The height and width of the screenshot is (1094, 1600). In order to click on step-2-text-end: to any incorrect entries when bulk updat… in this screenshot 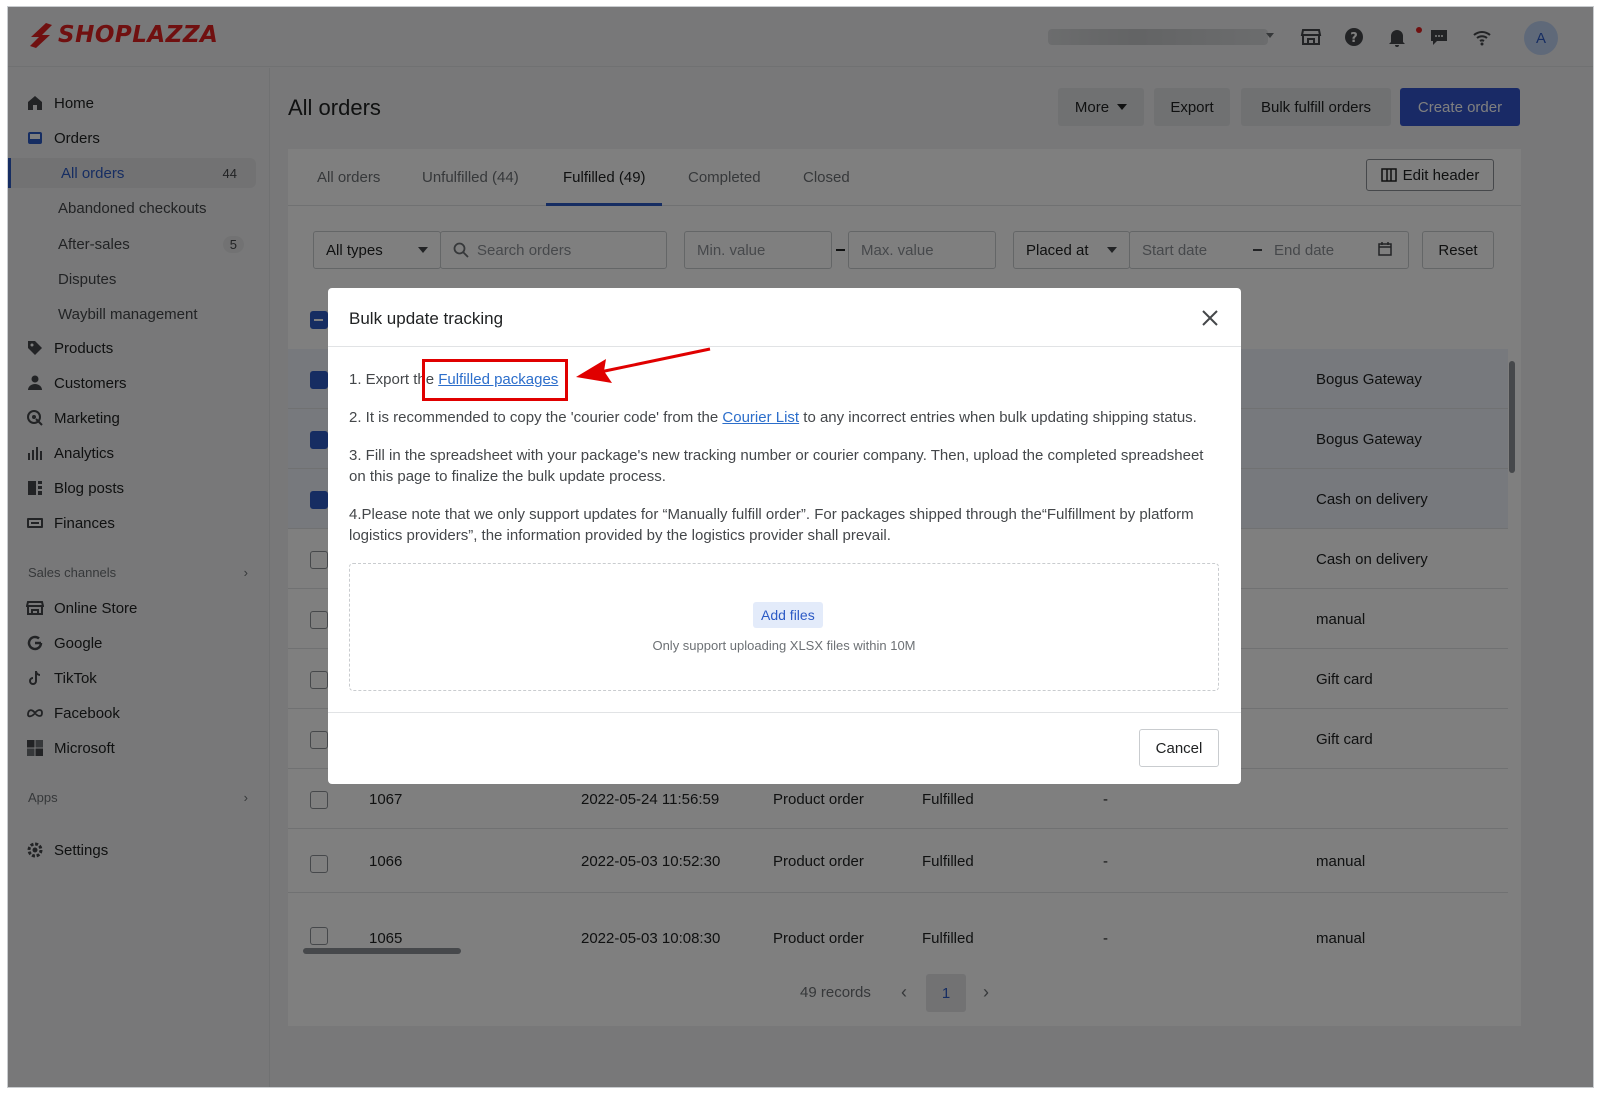, I will do `click(998, 417)`.